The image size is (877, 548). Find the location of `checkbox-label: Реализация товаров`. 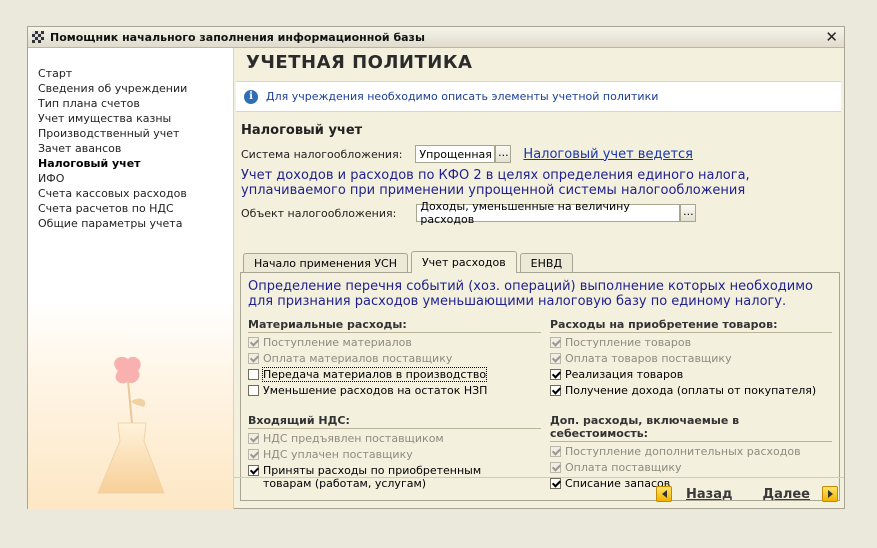

checkbox-label: Реализация товаров is located at coordinates (624, 374).